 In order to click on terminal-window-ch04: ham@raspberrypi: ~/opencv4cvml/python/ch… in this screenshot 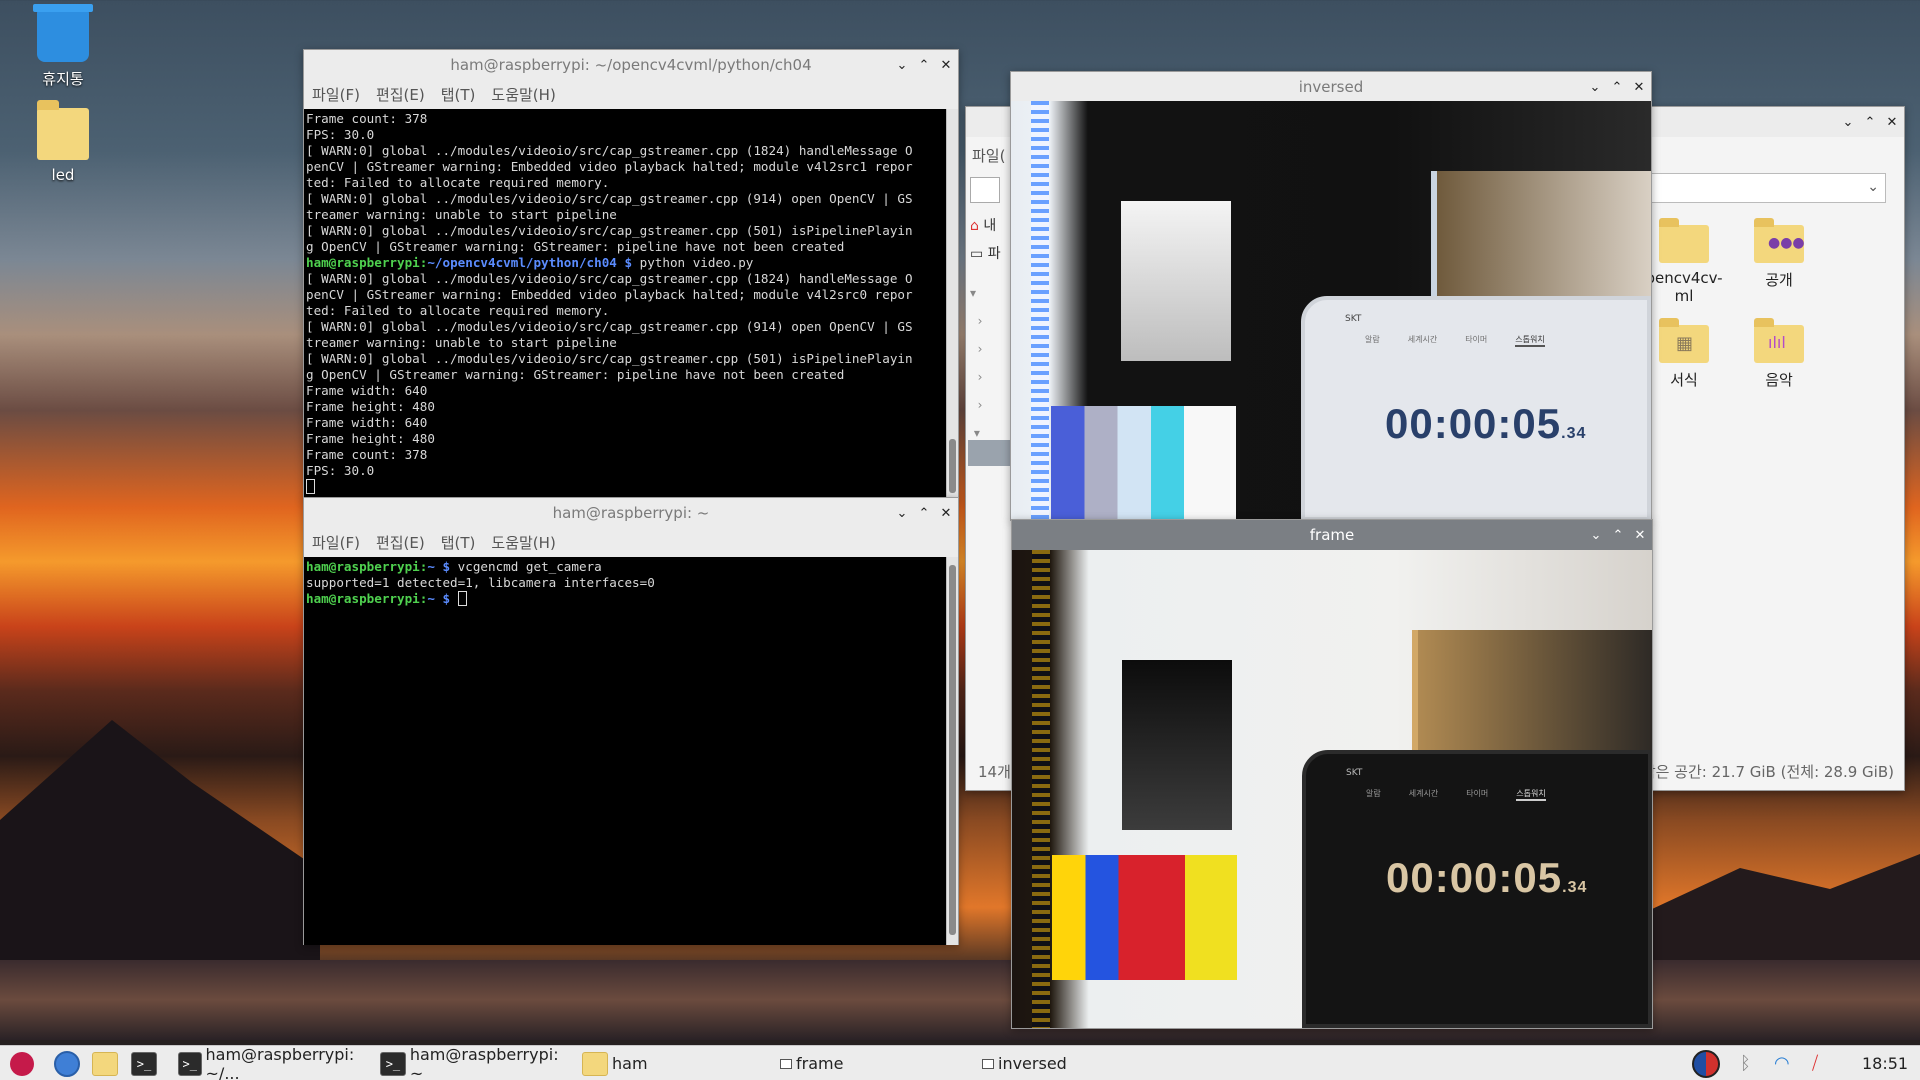, I will do `click(631, 274)`.